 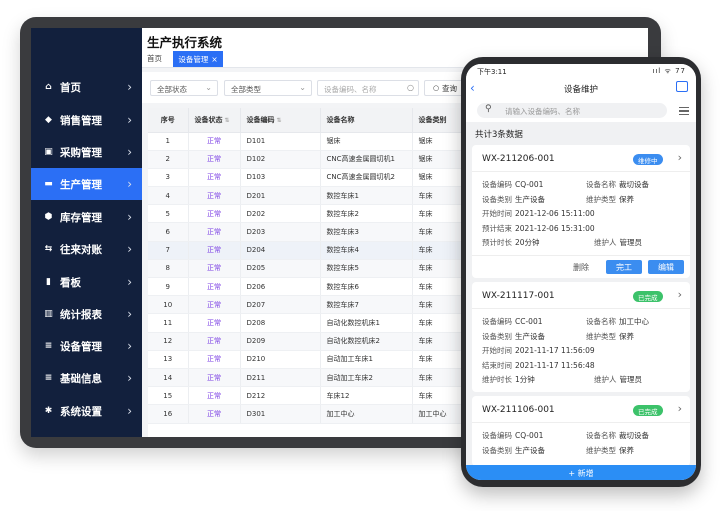 What do you see at coordinates (310, 196) in the screenshot?
I see `table-row: 4 正常 D201 数控车床1 车床` at bounding box center [310, 196].